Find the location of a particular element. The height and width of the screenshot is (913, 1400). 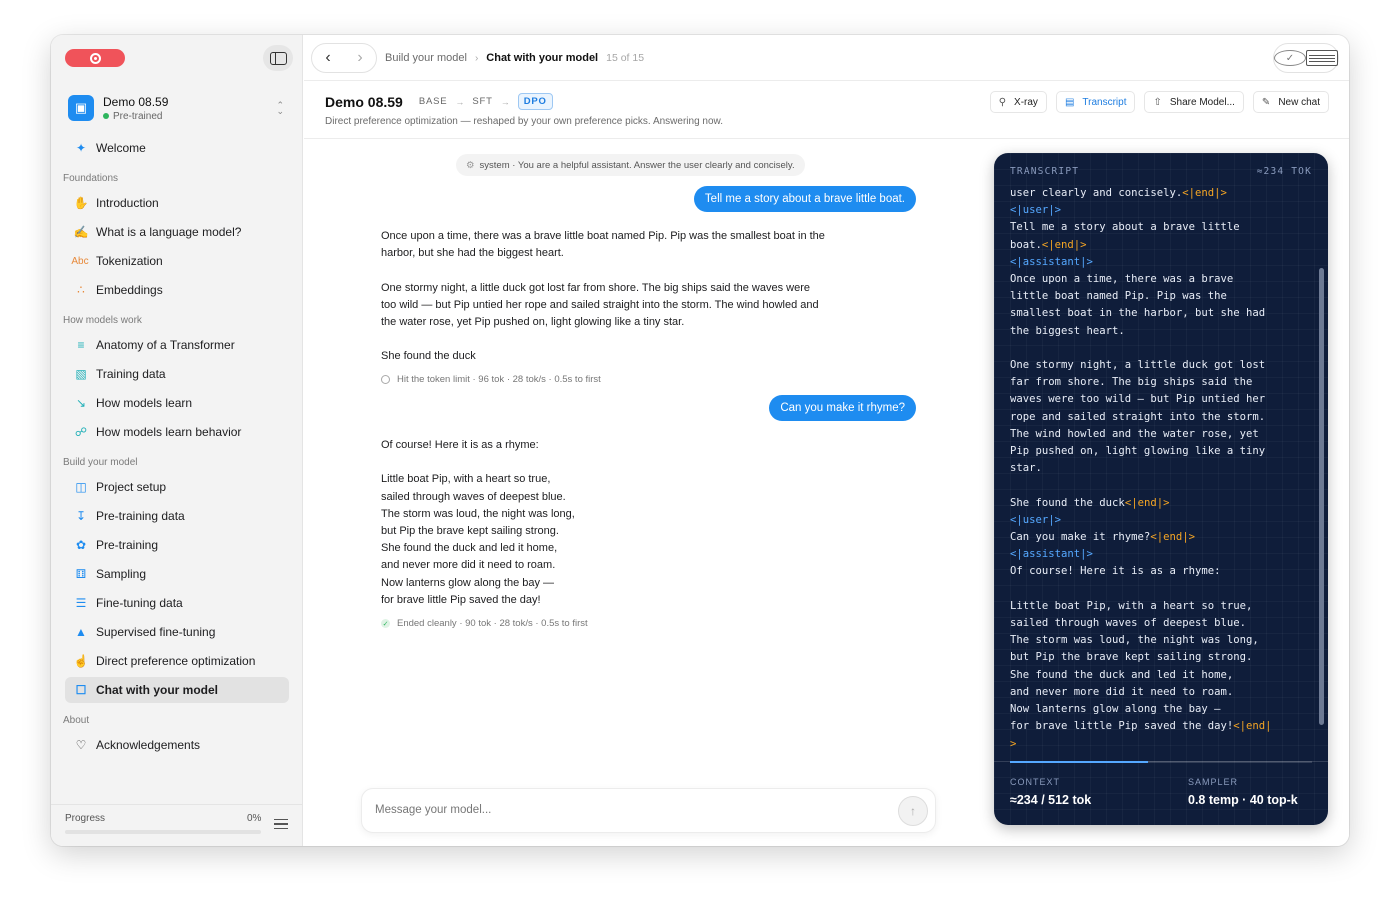

download-tray-icon: ↧ is located at coordinates (81, 516).